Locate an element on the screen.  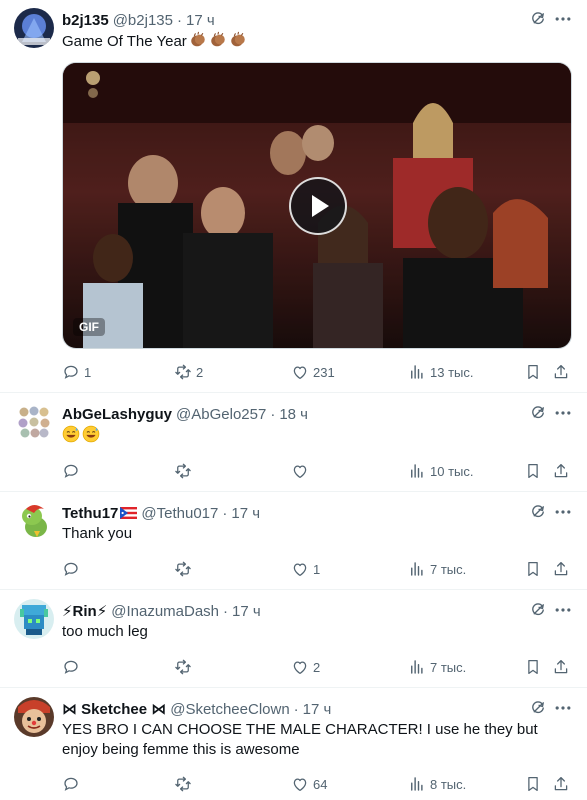
user-handle: @AbGelo257 is located at coordinates (221, 414).